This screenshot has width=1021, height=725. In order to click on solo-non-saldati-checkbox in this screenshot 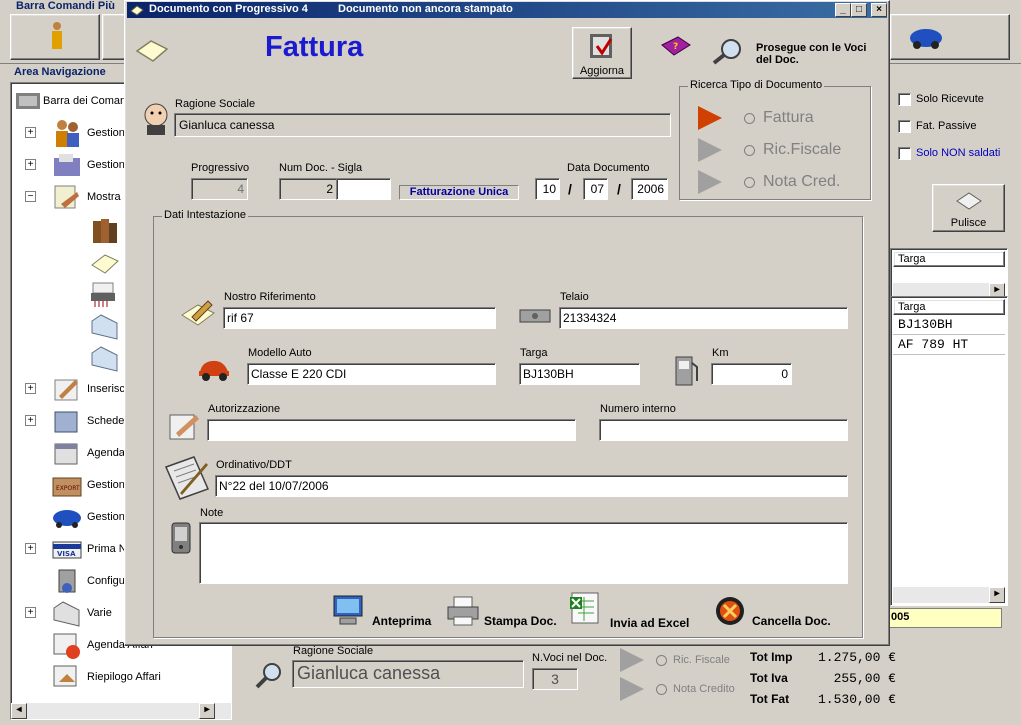, I will do `click(904, 153)`.